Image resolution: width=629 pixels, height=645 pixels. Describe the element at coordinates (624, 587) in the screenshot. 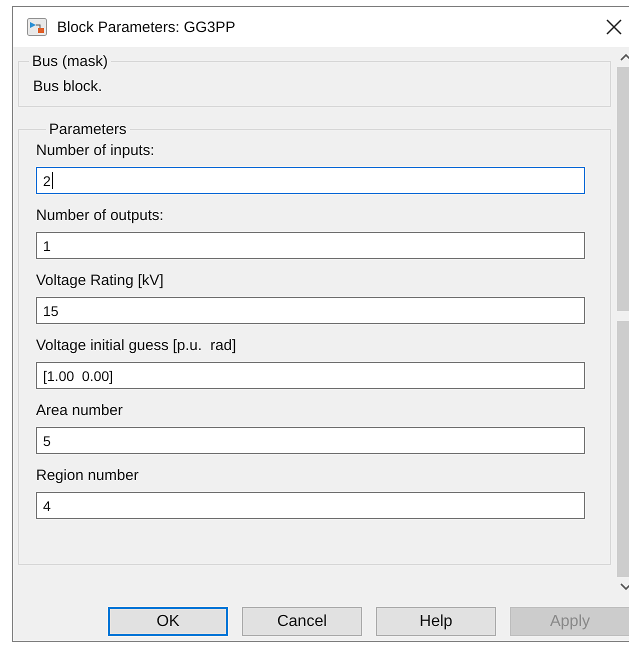

I see `scroll-down-icon` at that location.